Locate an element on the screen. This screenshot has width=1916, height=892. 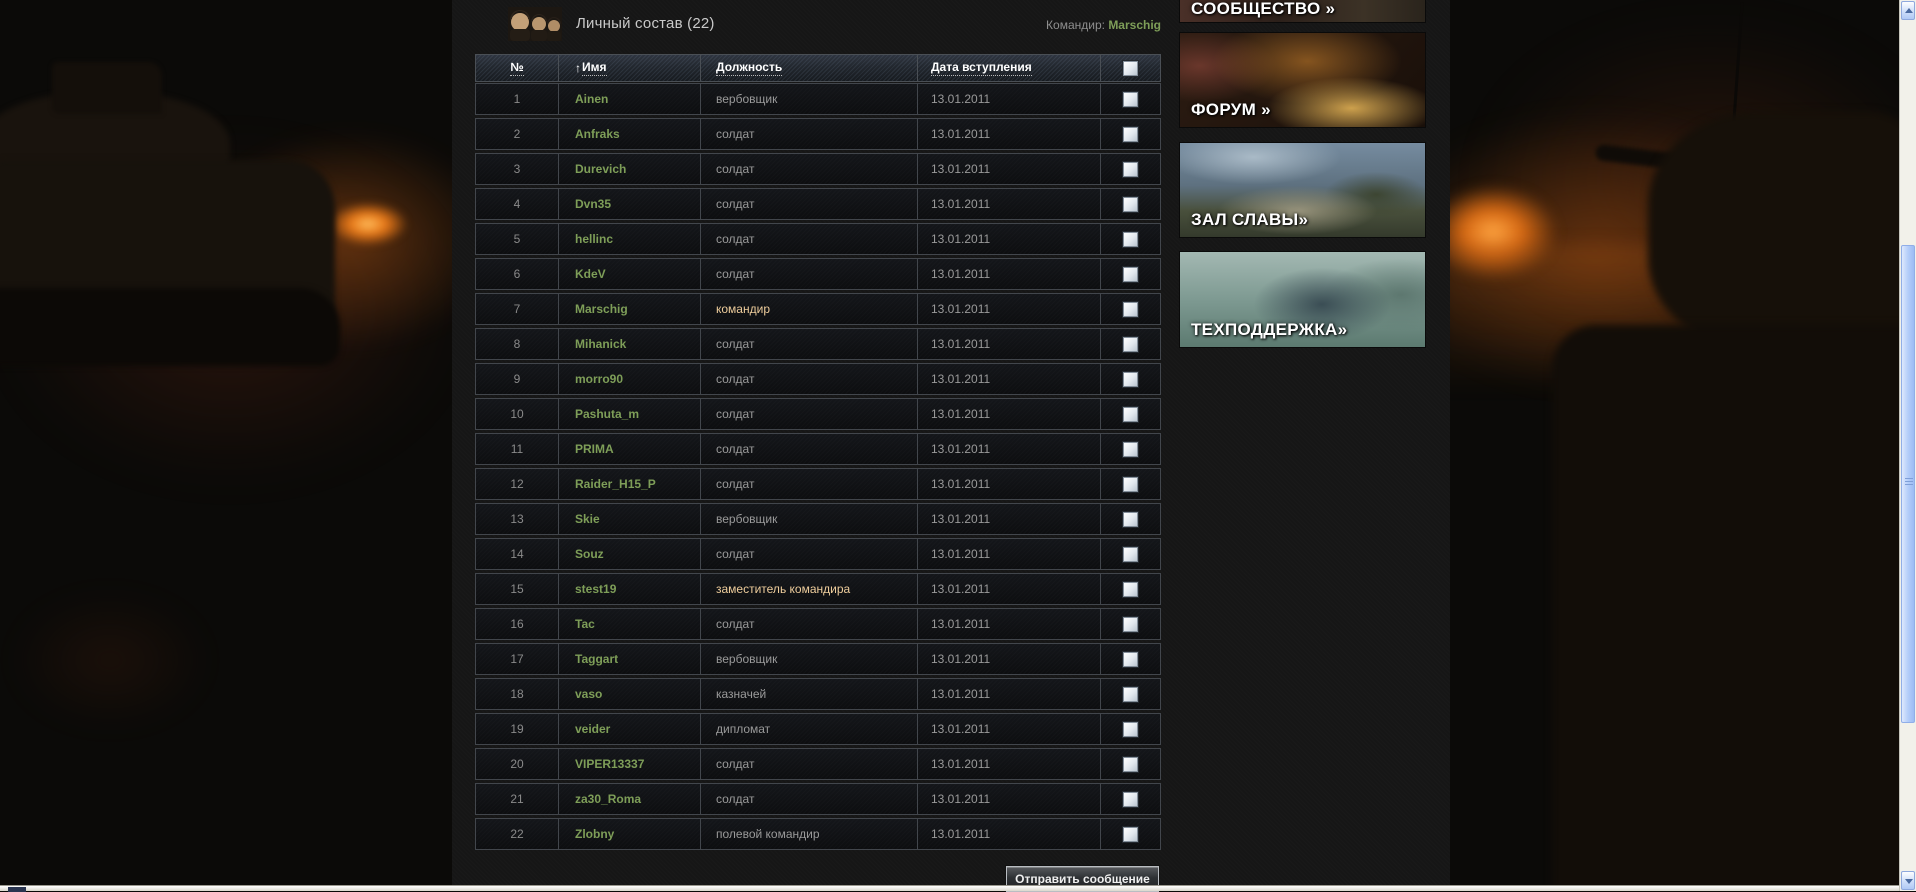
scrollbar-thumb is located at coordinates (1908, 484).